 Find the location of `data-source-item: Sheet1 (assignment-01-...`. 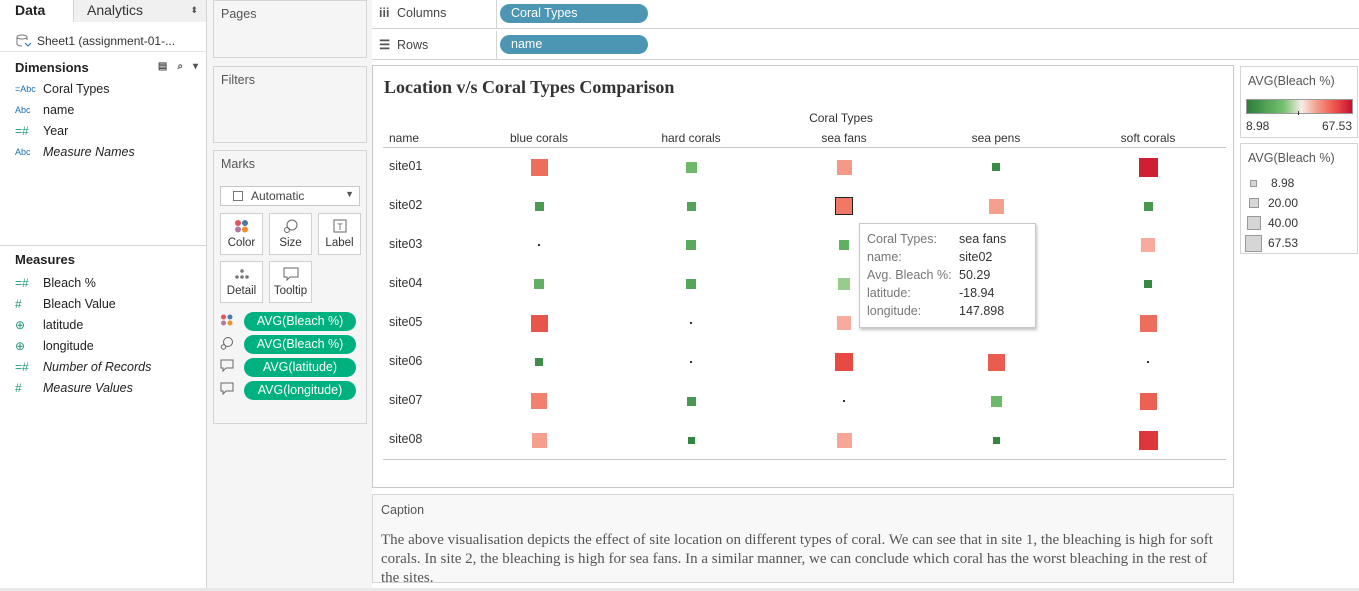

data-source-item: Sheet1 (assignment-01-... is located at coordinates (103, 37).